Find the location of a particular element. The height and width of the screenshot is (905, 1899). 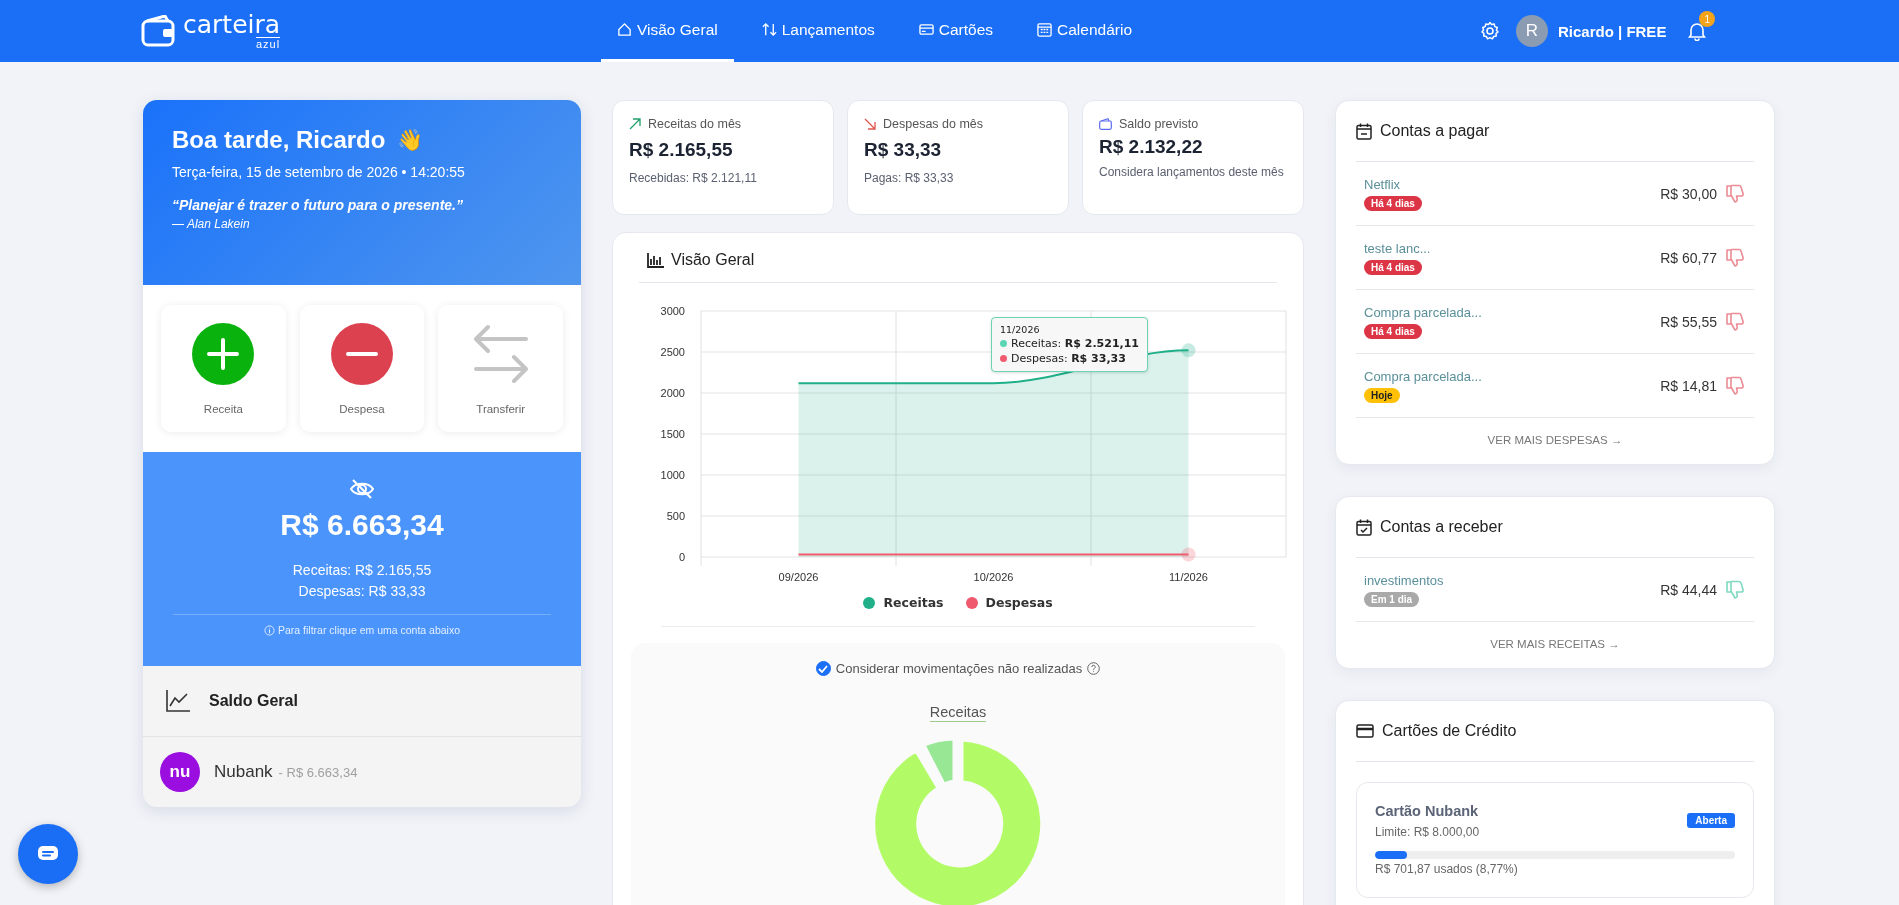

account-balance: - R$ 6.663,34 is located at coordinates (318, 772).